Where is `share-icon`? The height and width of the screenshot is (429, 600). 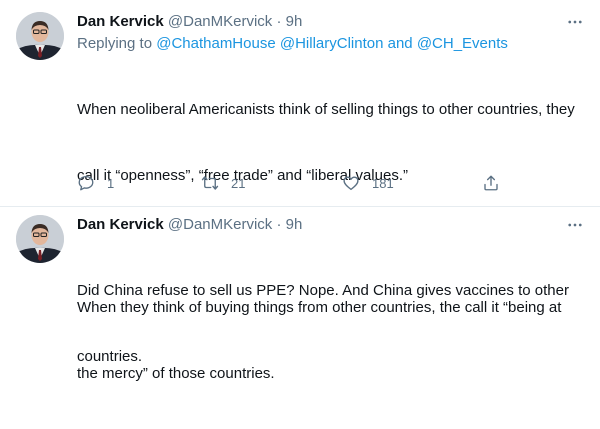
share-icon is located at coordinates (491, 183).